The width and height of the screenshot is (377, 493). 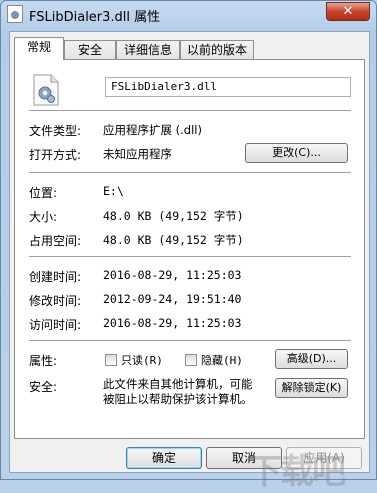 What do you see at coordinates (55, 277) in the screenshot?
I see `created-label: 创建时间:` at bounding box center [55, 277].